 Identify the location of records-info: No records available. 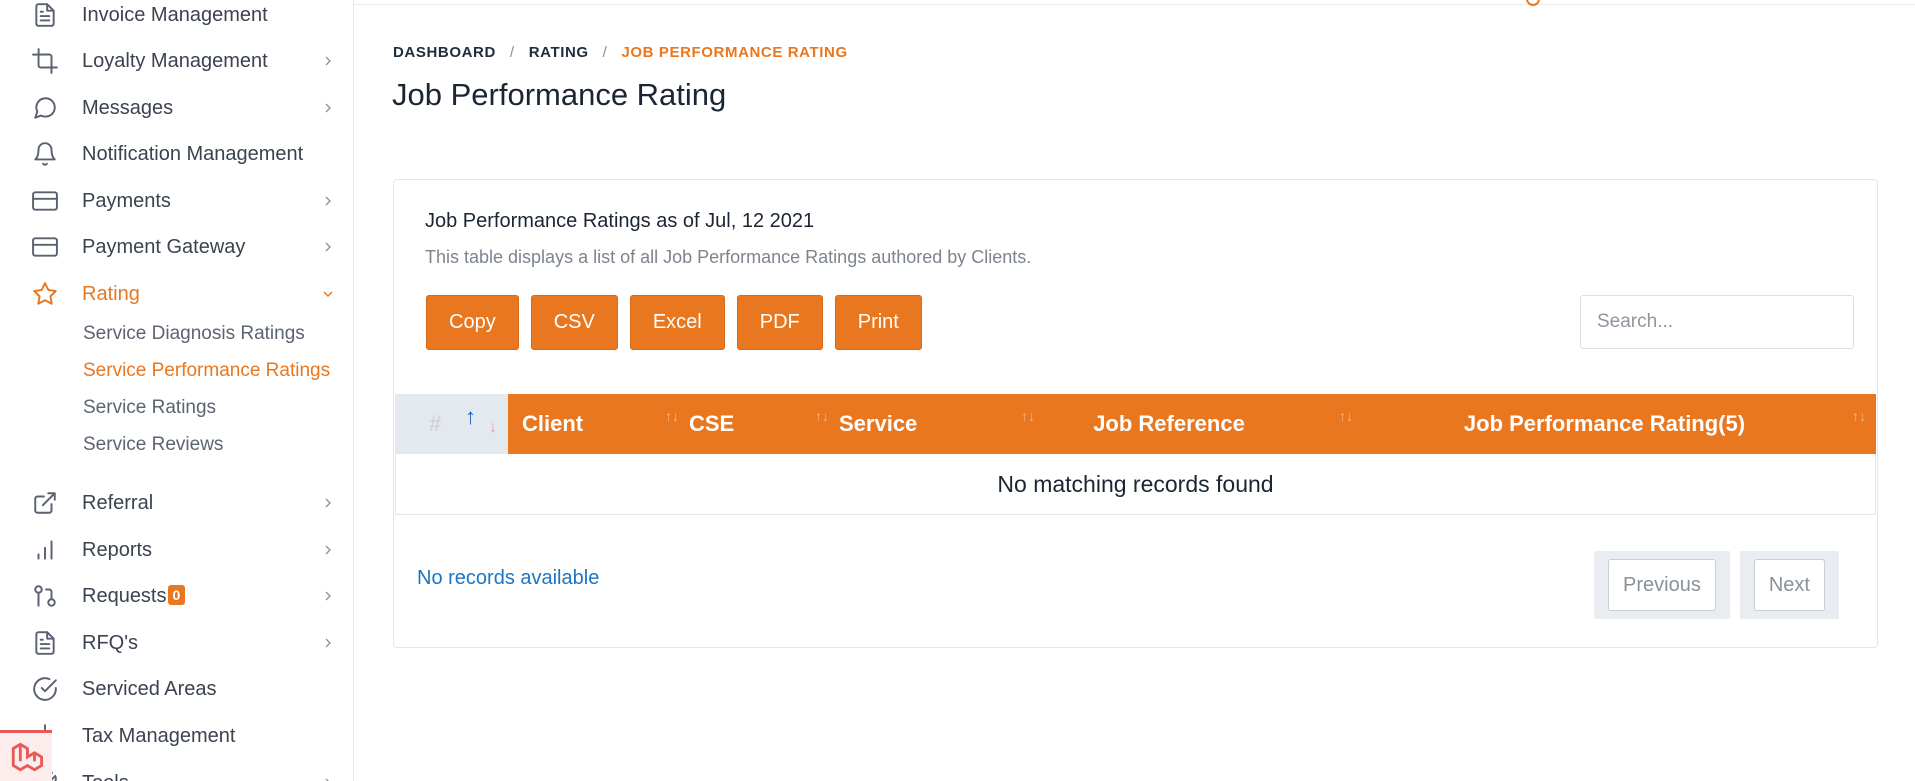
(508, 578).